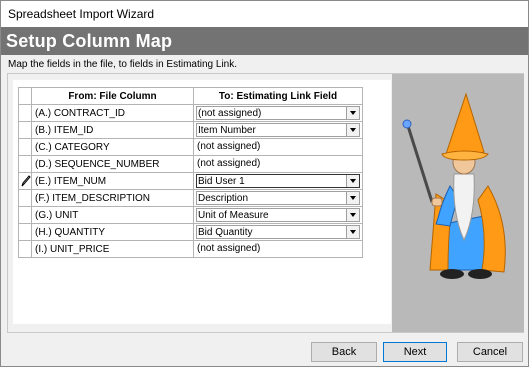 Image resolution: width=529 pixels, height=367 pixels. I want to click on mapping-row: (F.) ITEM_DESCRIPTION Description, so click(190, 198).